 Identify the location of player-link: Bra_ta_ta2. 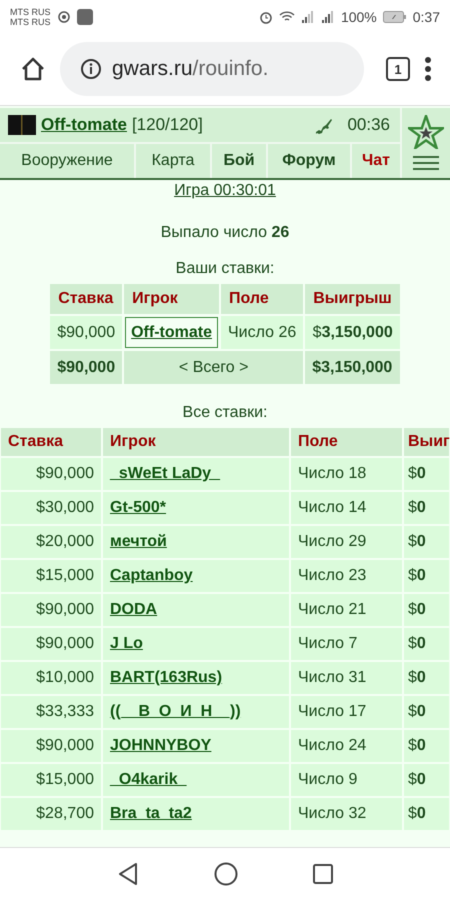
(151, 813).